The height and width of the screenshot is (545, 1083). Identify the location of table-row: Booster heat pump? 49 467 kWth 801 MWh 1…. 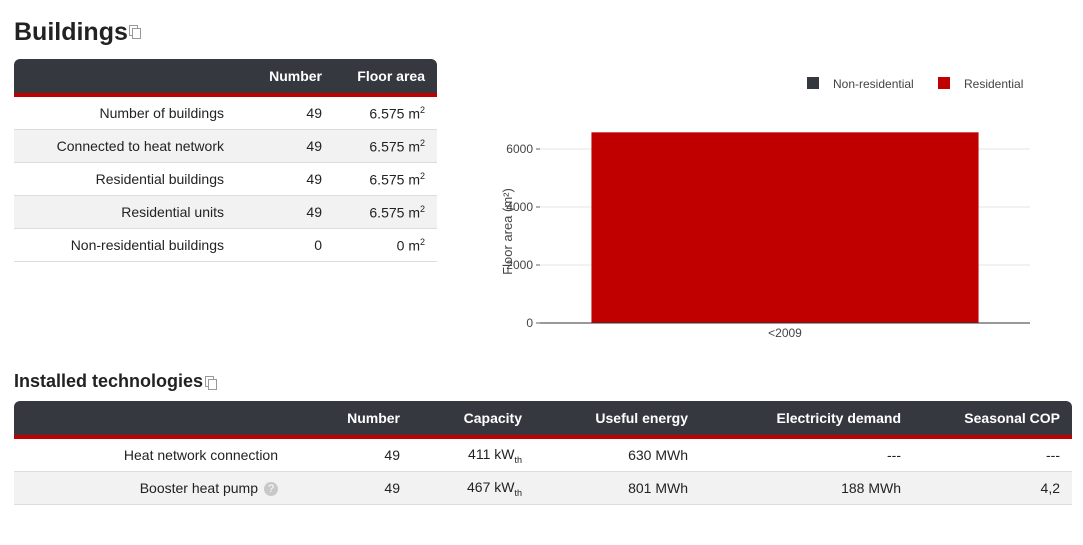
(543, 488).